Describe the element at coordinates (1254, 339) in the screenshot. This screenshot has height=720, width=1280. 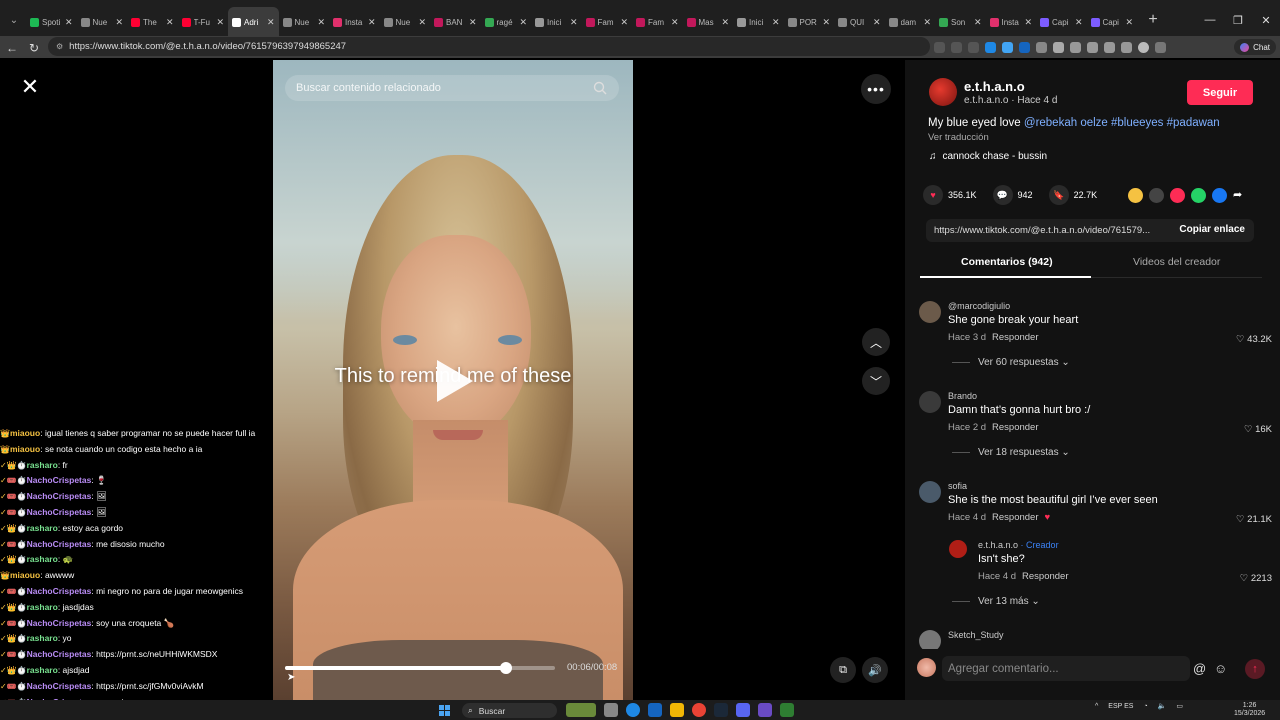
I see `comment-like-button: ♡ 43.2K` at that location.